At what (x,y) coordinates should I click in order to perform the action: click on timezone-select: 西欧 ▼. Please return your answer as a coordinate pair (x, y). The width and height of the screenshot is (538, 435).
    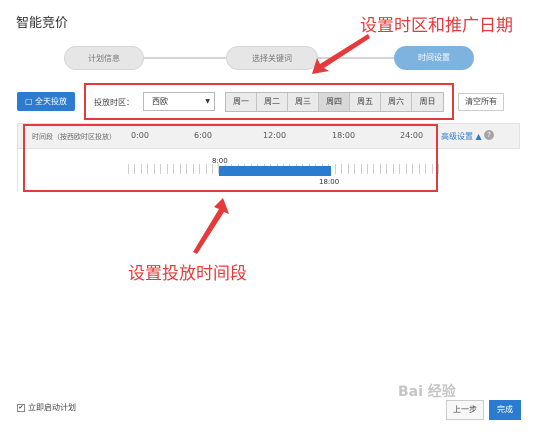
    Looking at the image, I should click on (179, 101).